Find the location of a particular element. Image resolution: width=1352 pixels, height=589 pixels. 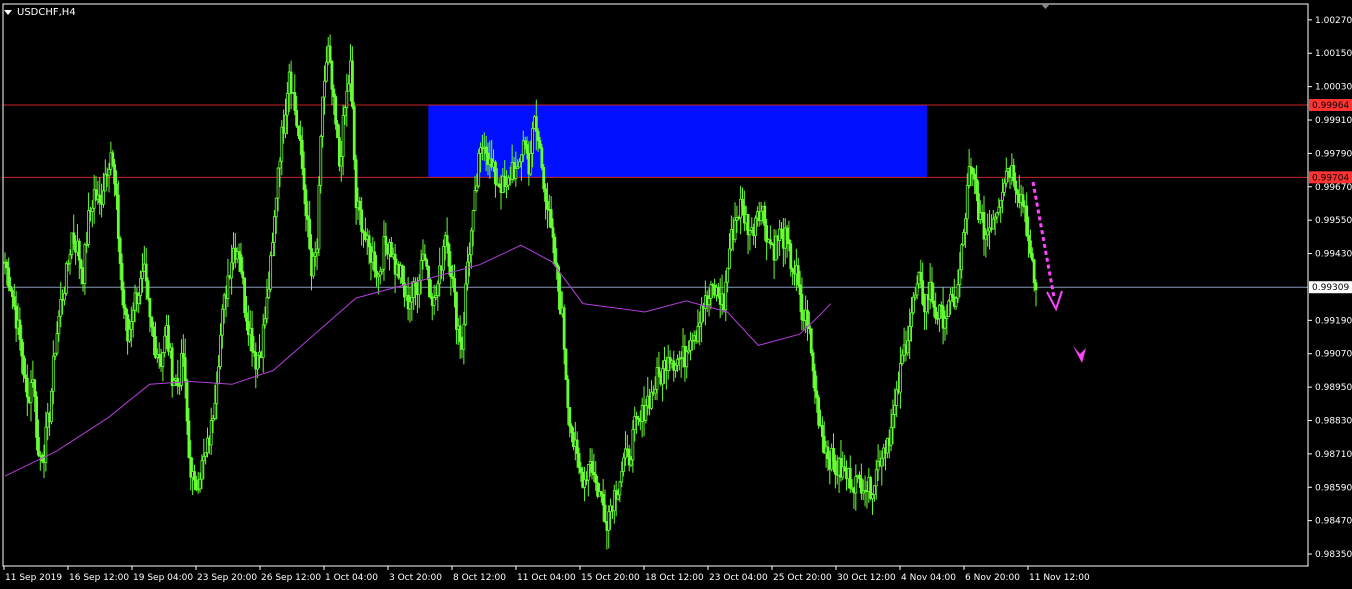

y-tick-label: 0.98470 is located at coordinates (1333, 522).